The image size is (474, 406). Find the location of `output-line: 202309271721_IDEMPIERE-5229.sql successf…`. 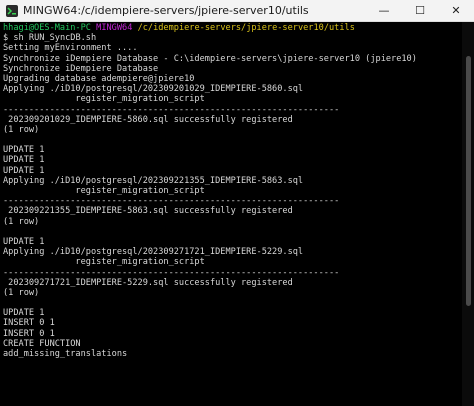

output-line: 202309271721_IDEMPIERE-5229.sql successf… is located at coordinates (148, 282).